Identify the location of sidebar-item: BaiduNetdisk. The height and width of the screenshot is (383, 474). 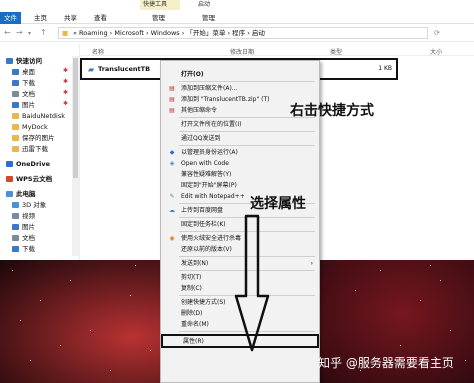
(32, 116).